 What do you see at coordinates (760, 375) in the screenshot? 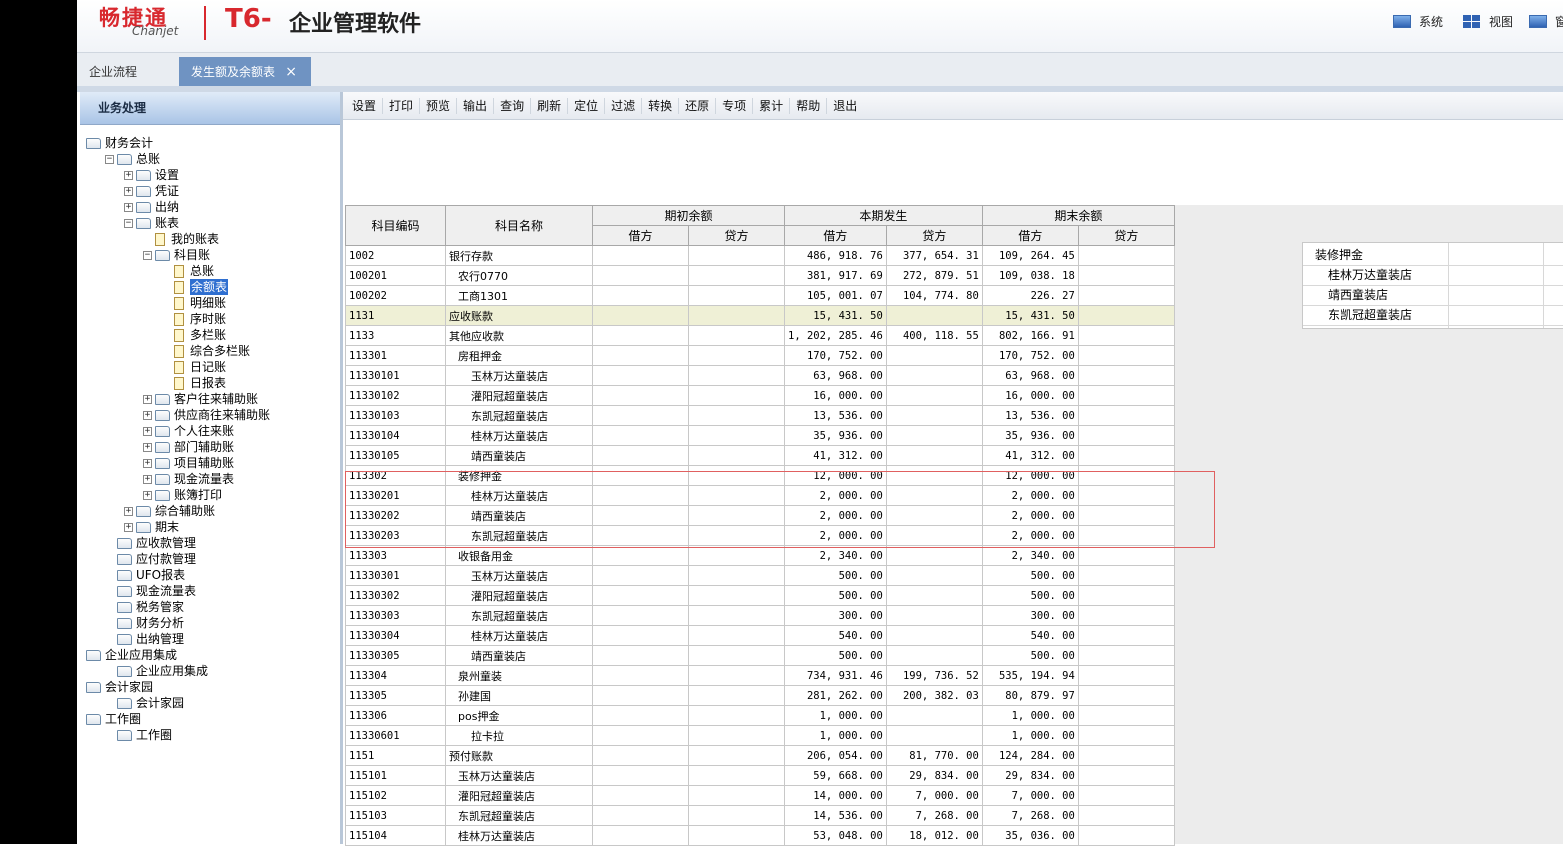
I see `table-row: 11330101 玉林万达童装店 63, 968. 00 63, 968. 00` at bounding box center [760, 375].